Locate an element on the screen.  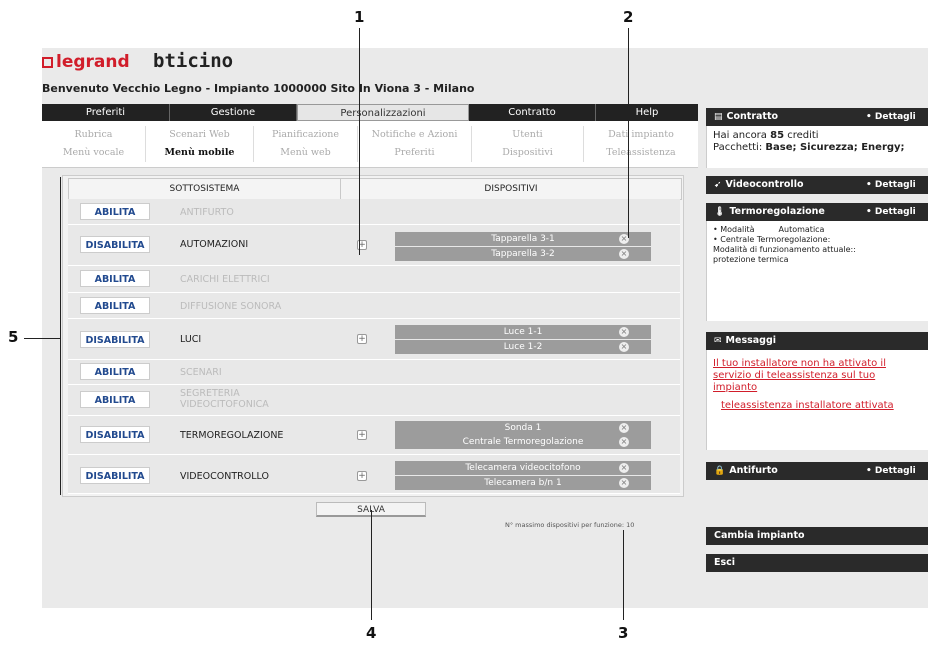
callout-5: 5 is located at coordinates (13, 337).